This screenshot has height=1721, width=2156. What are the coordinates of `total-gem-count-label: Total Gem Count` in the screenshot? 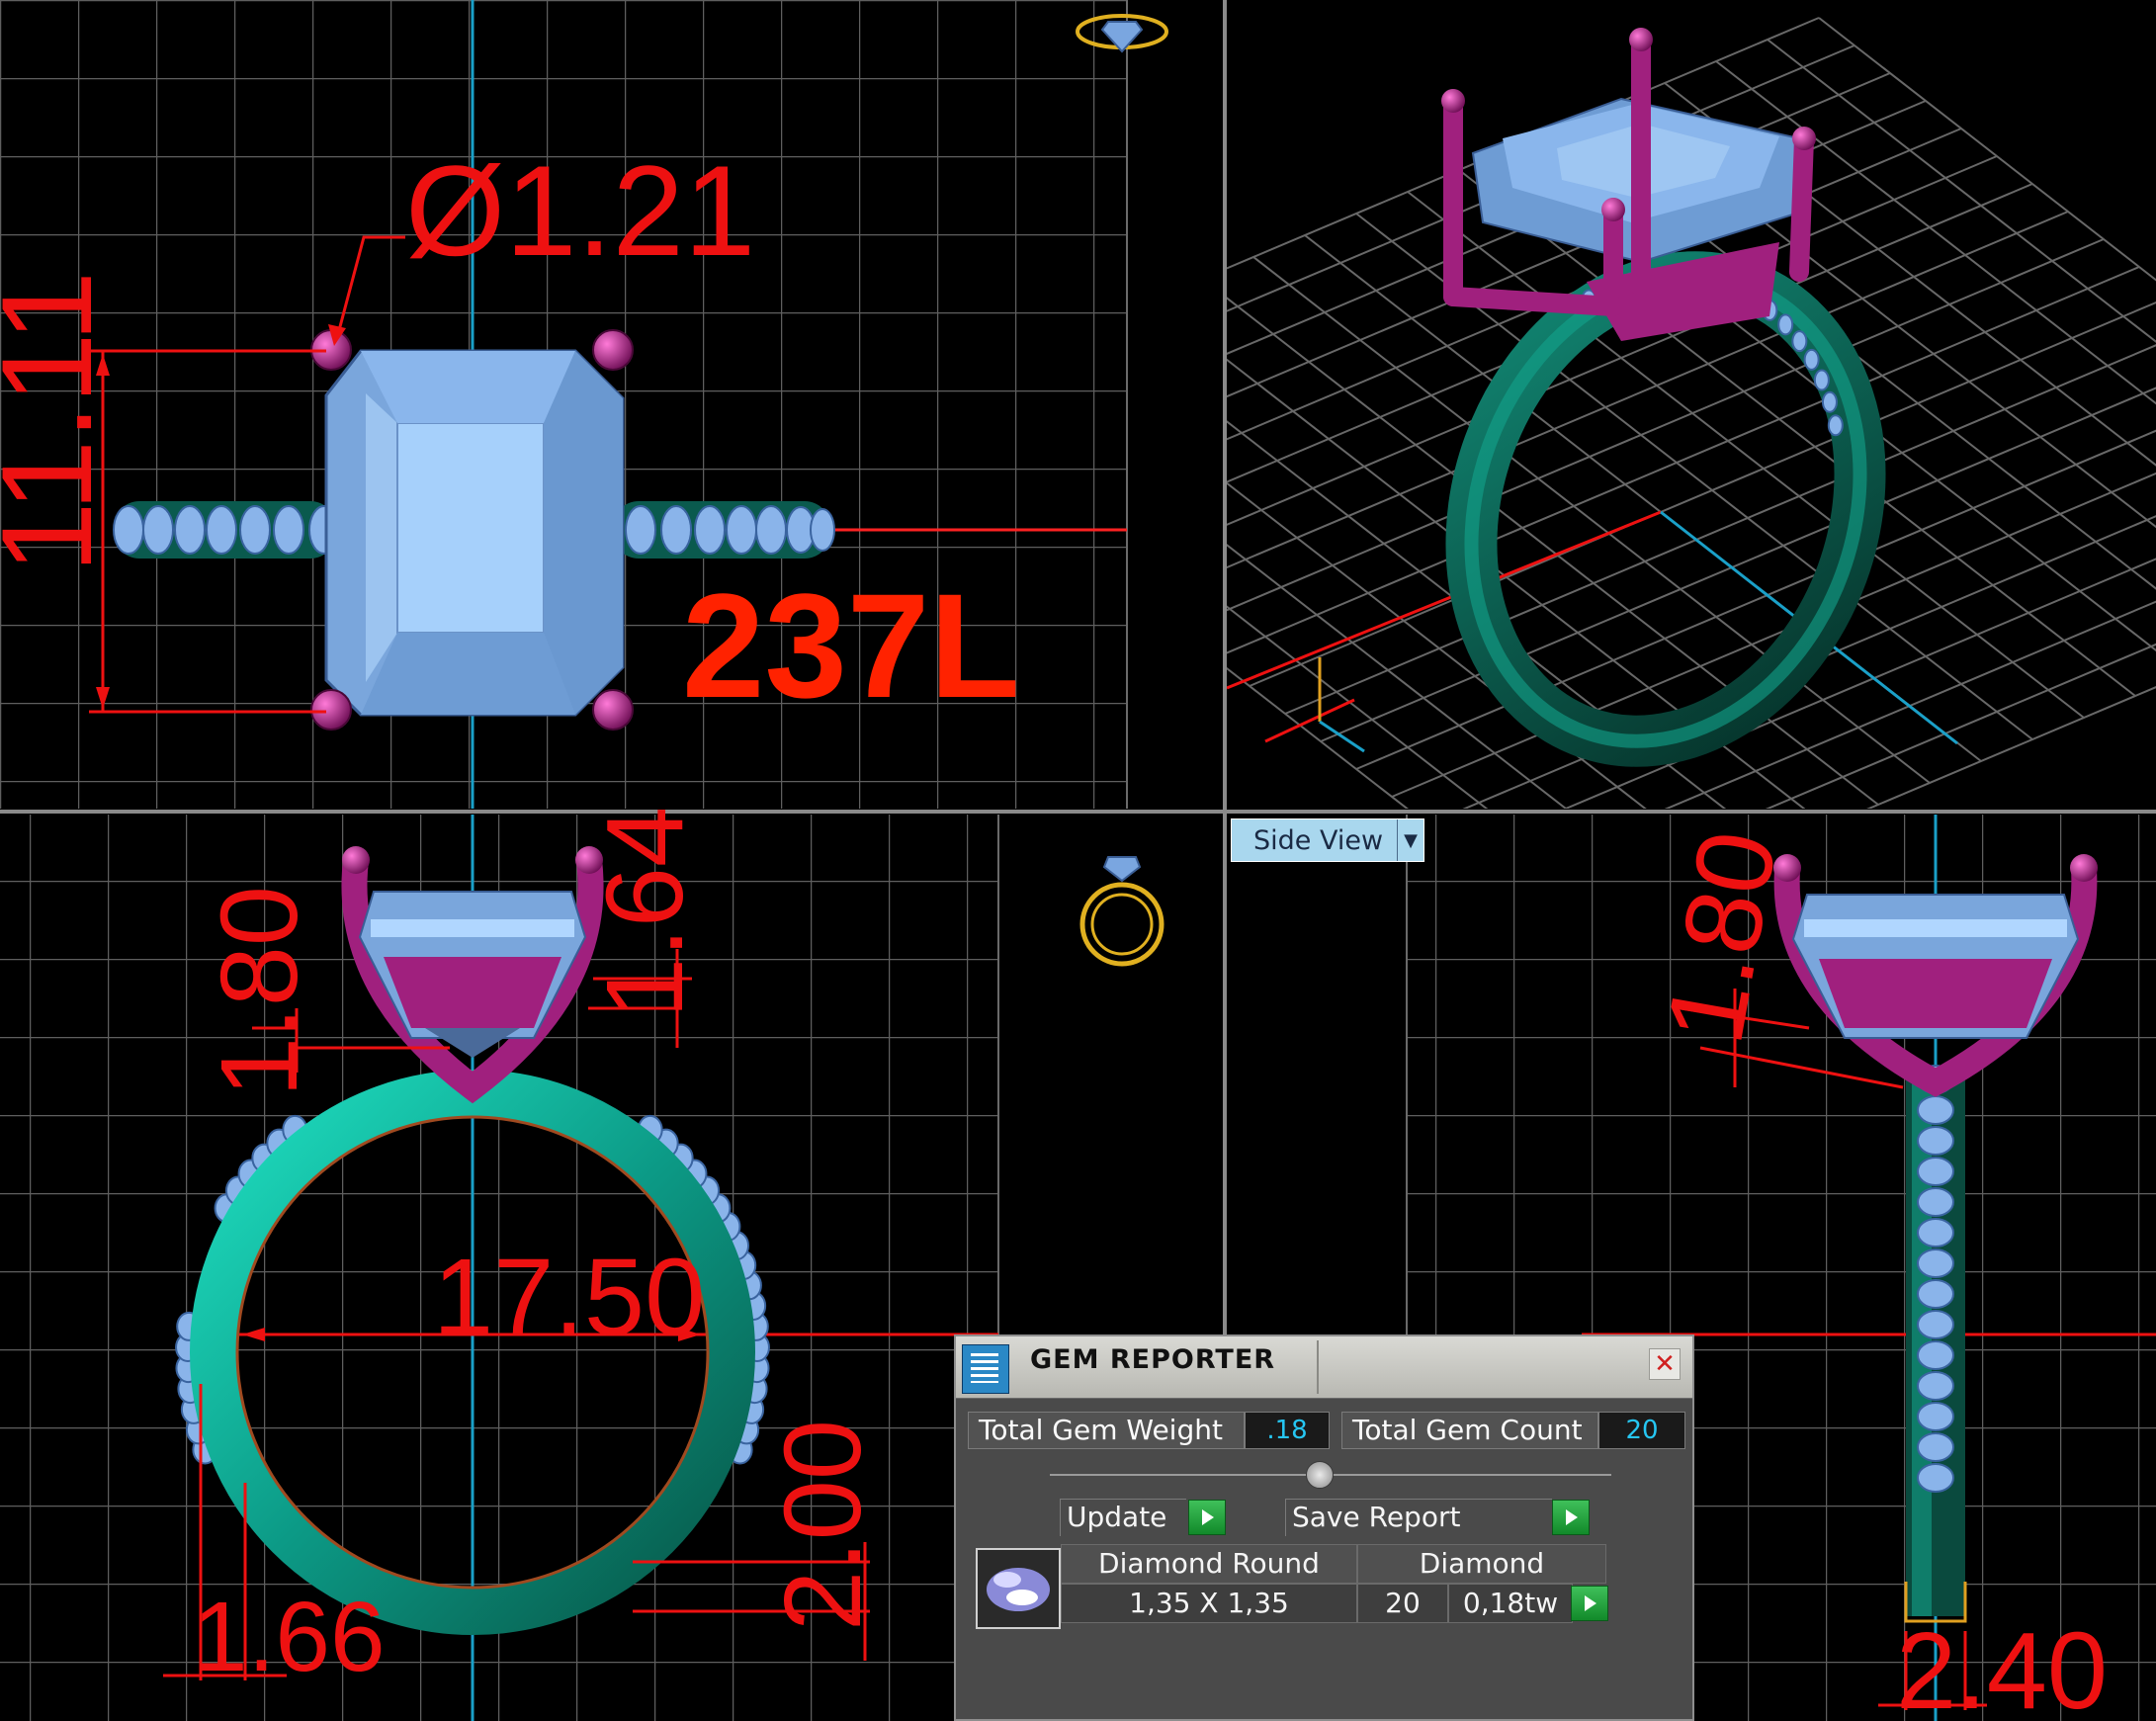 It's located at (1469, 1430).